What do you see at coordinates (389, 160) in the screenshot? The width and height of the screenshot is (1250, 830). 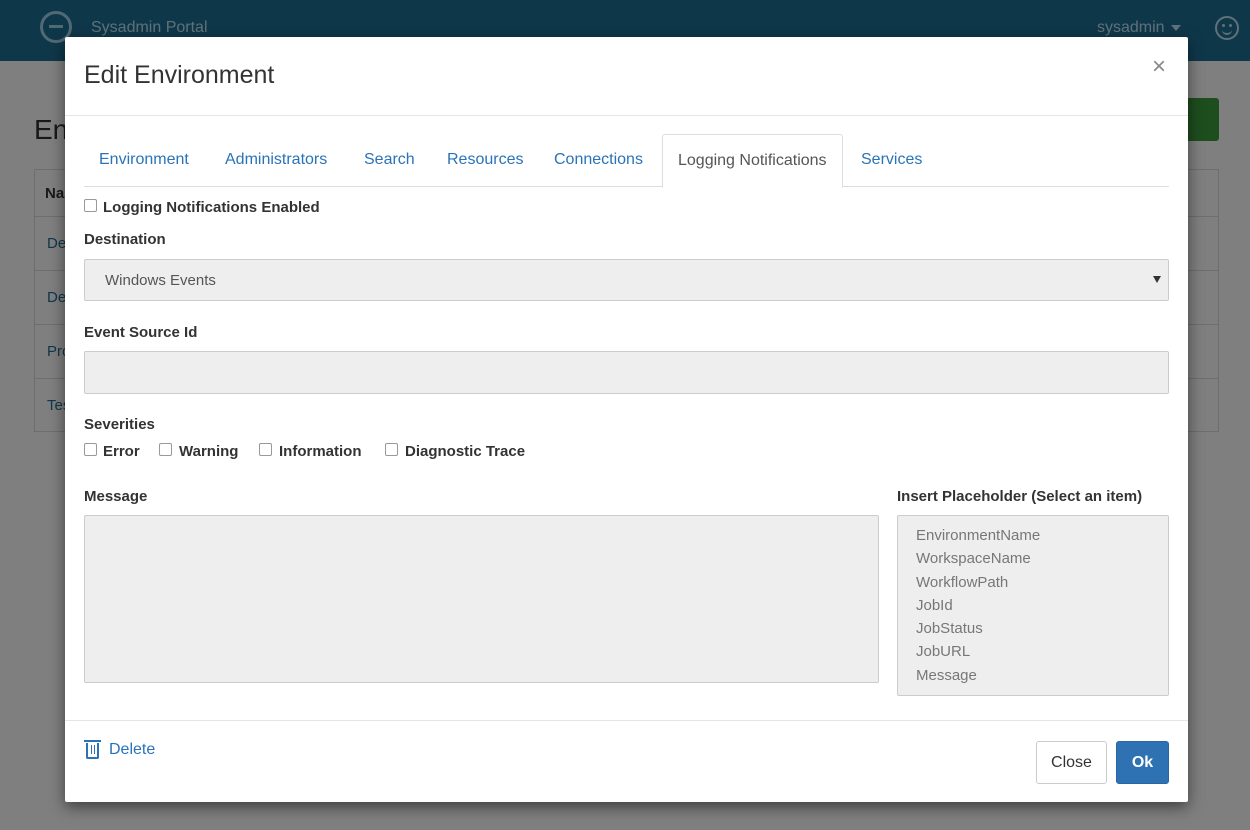 I see `tab-search: Search` at bounding box center [389, 160].